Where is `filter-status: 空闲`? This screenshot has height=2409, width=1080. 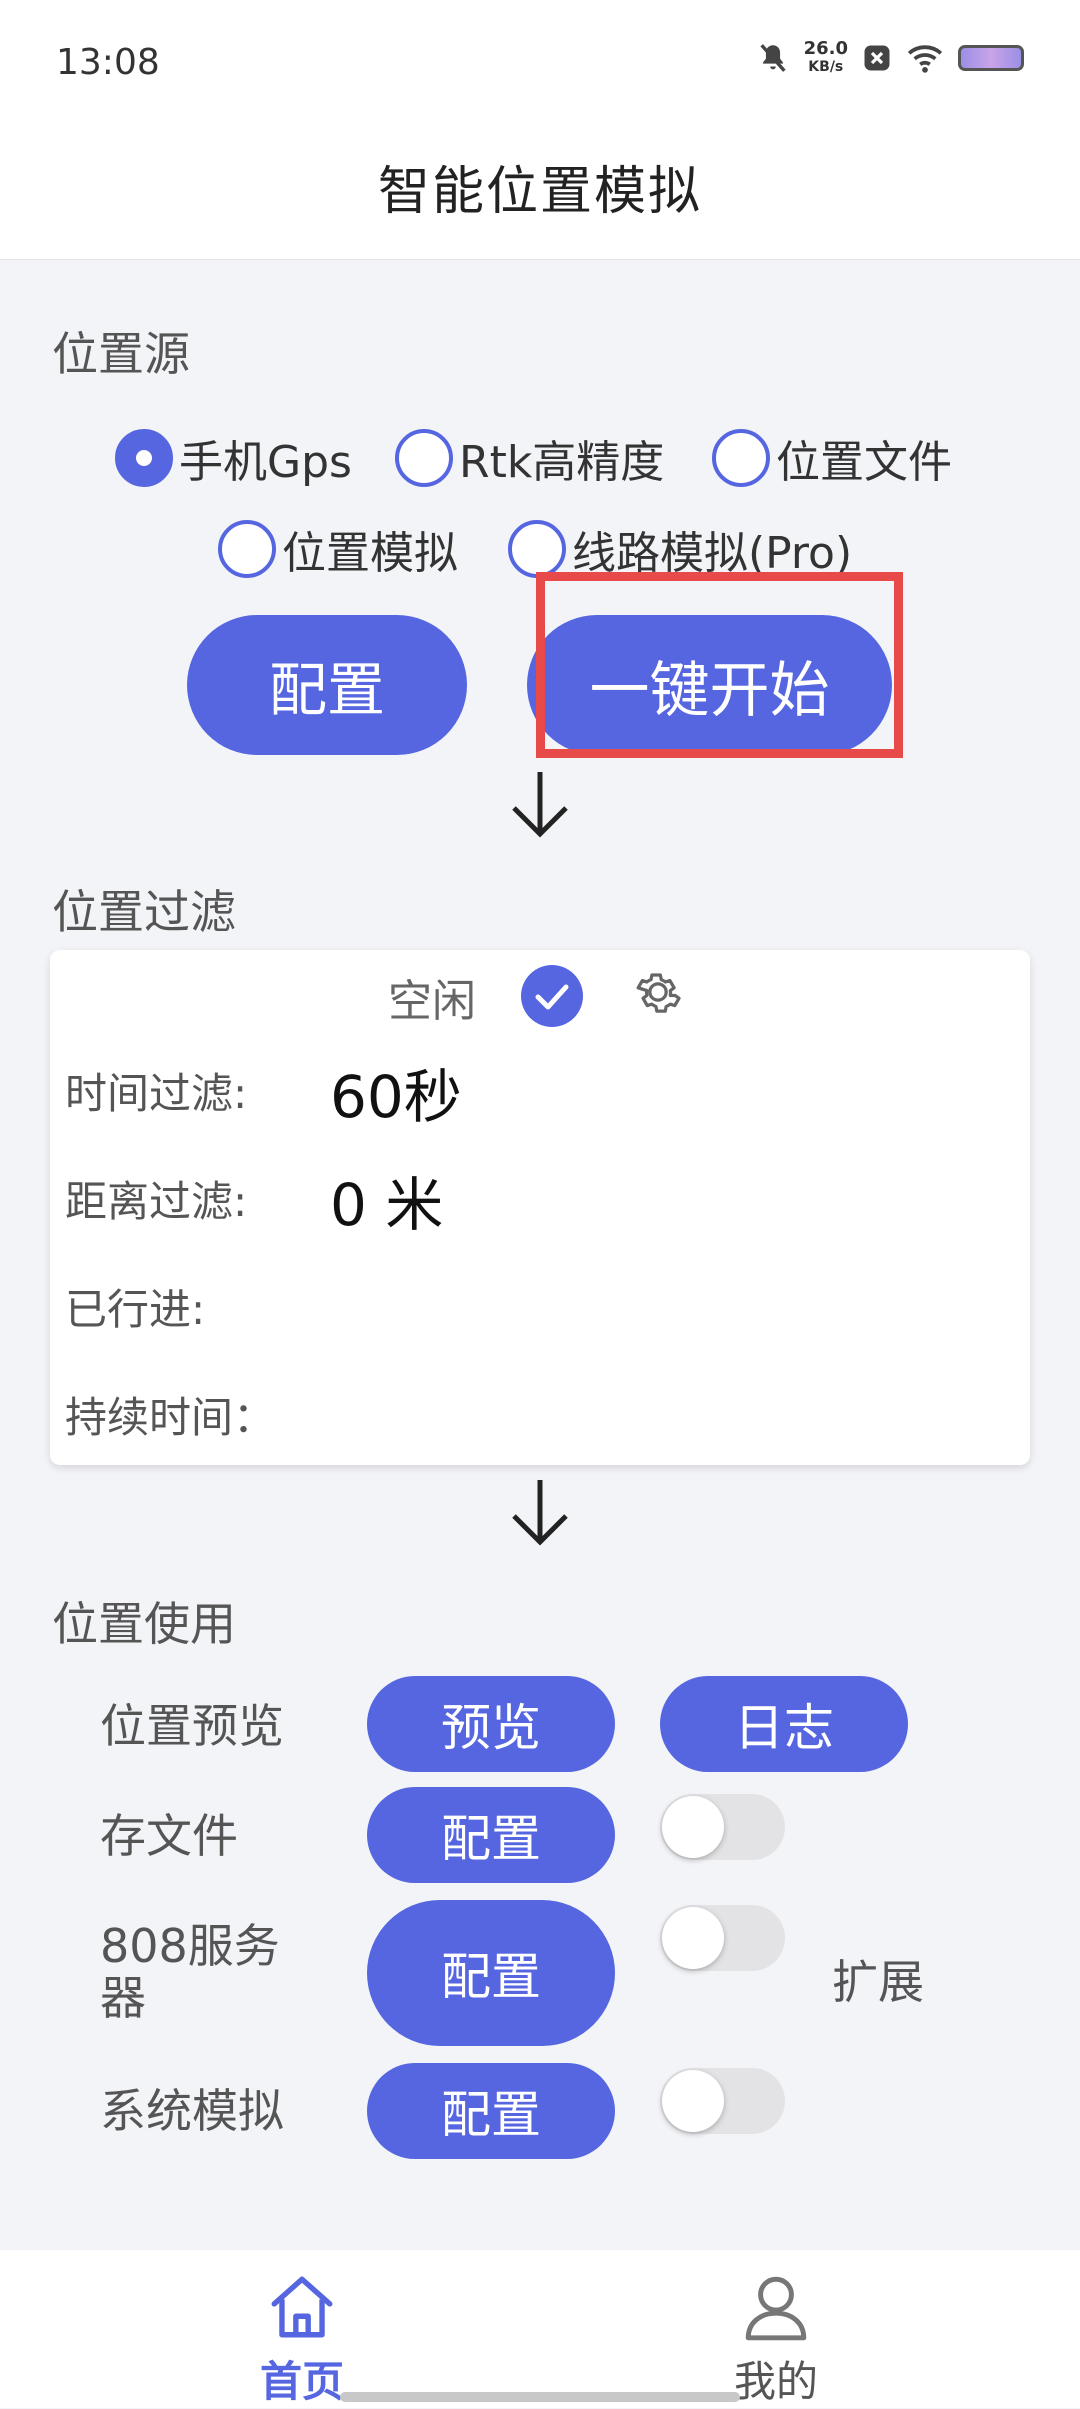 filter-status: 空闲 is located at coordinates (432, 1001).